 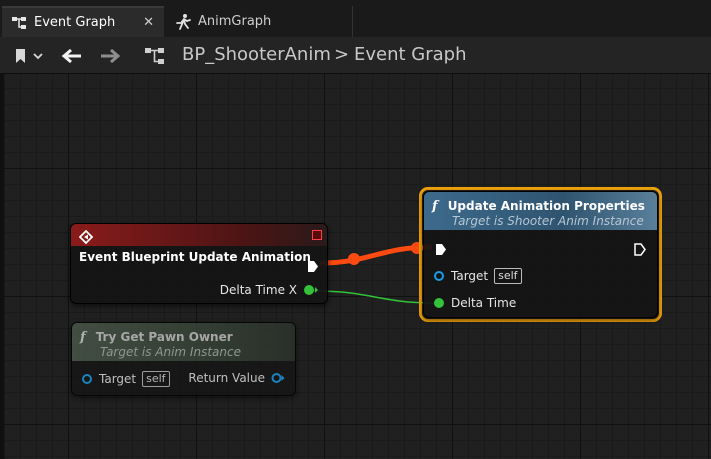 What do you see at coordinates (546, 206) in the screenshot?
I see `node-title: Update Animation Properties` at bounding box center [546, 206].